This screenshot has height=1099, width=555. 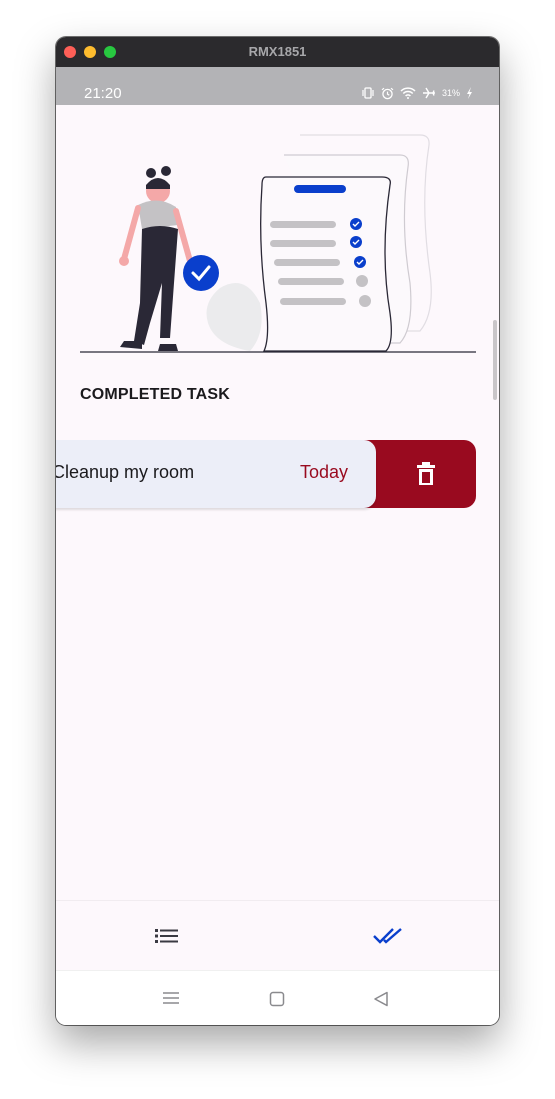 What do you see at coordinates (323, 472) in the screenshot?
I see `task-date: Today` at bounding box center [323, 472].